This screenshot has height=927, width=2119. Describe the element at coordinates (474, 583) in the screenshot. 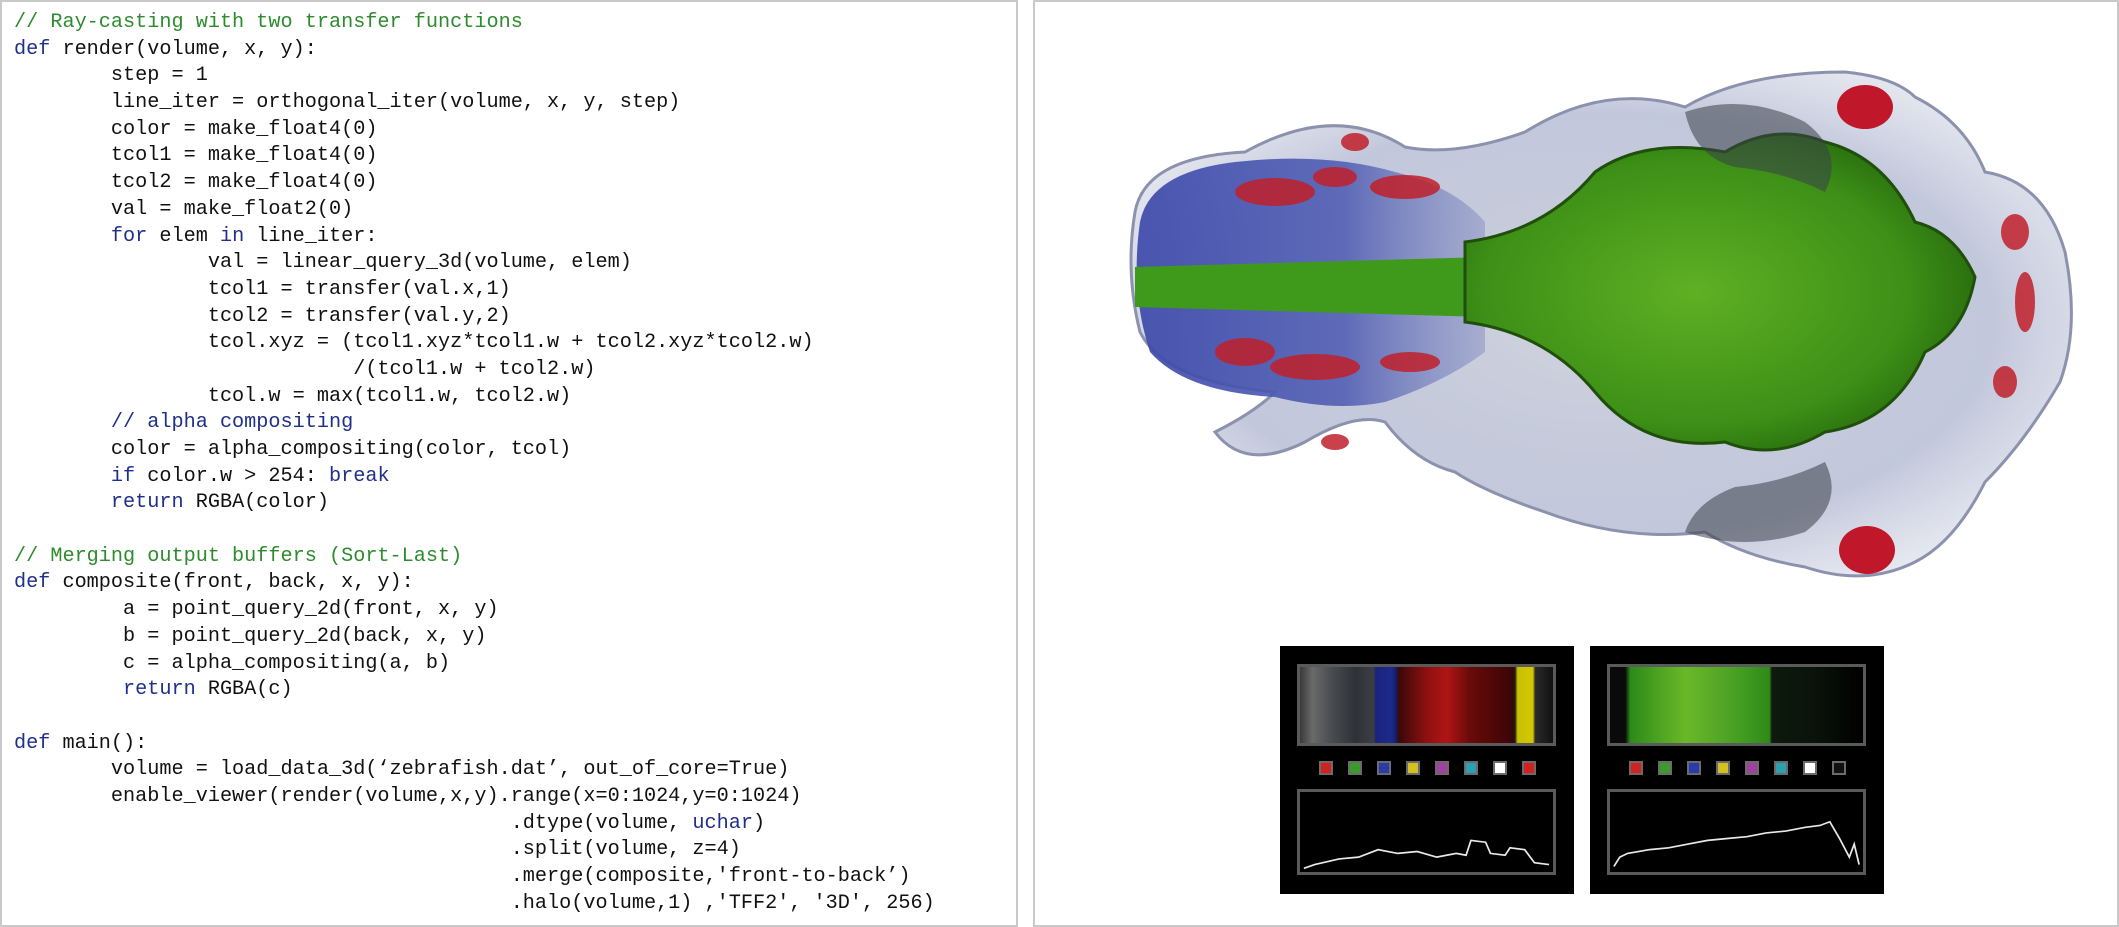

I see `code-line: def composite(front, back, x, y):` at that location.